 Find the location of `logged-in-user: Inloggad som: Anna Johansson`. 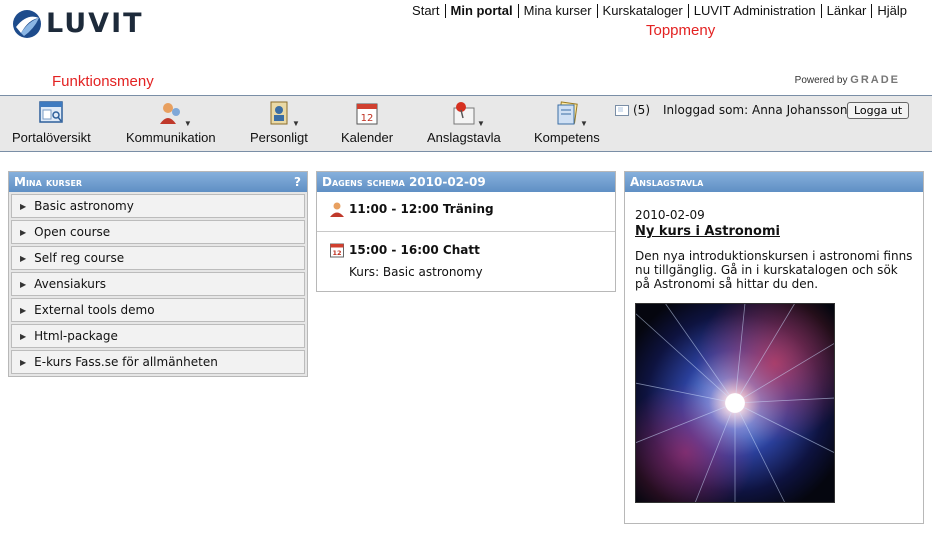

logged-in-user: Inloggad som: Anna Johansson is located at coordinates (755, 110).